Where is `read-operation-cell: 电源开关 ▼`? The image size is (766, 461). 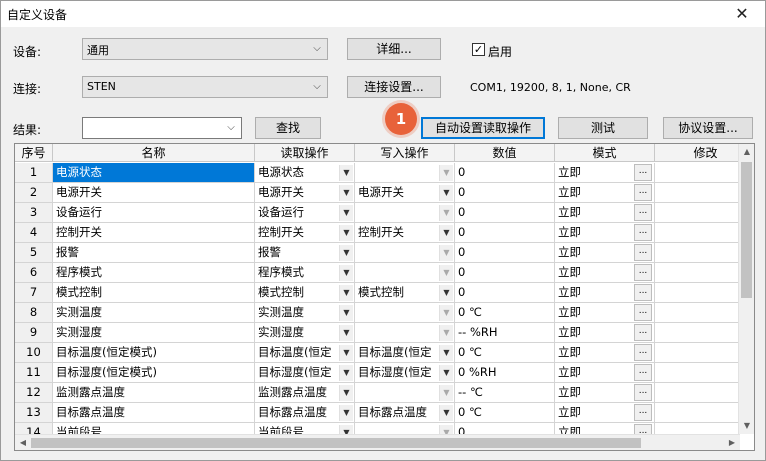
read-operation-cell: 电源开关 ▼ is located at coordinates (305, 193).